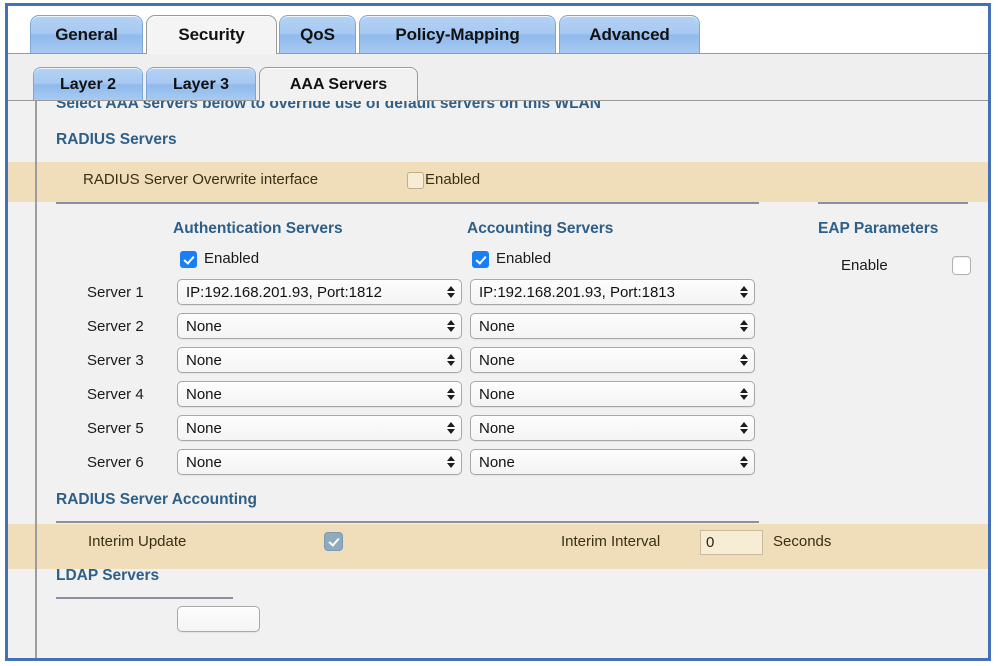  What do you see at coordinates (524, 258) in the screenshot?
I see `accounting-enabled-label: Enabled` at bounding box center [524, 258].